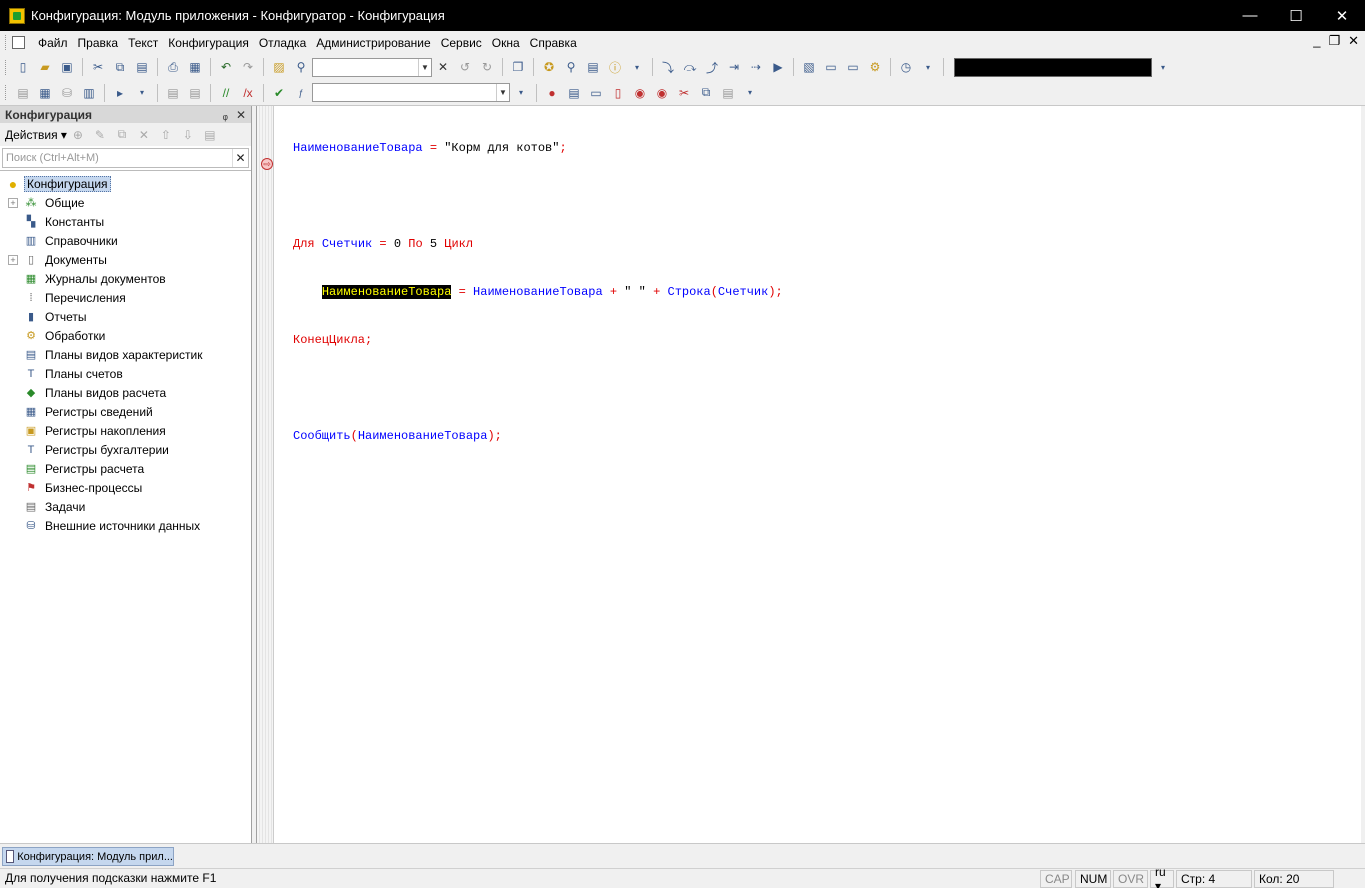 The width and height of the screenshot is (1365, 888). Describe the element at coordinates (684, 93) in the screenshot. I see `debug-cut-icon: ✂` at that location.